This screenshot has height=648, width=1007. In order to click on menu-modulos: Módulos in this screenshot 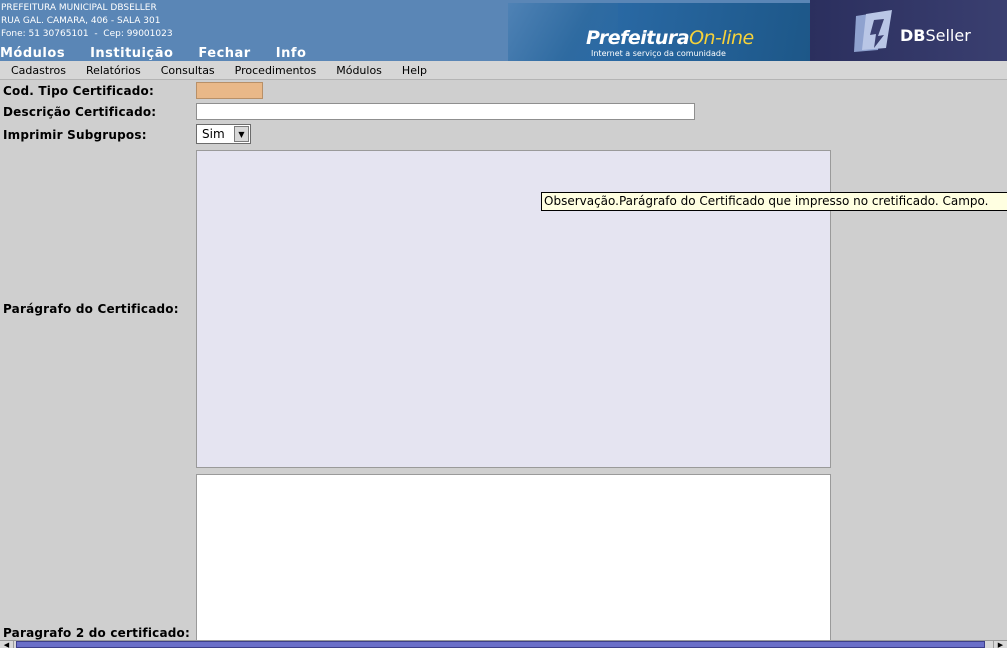, I will do `click(359, 70)`.